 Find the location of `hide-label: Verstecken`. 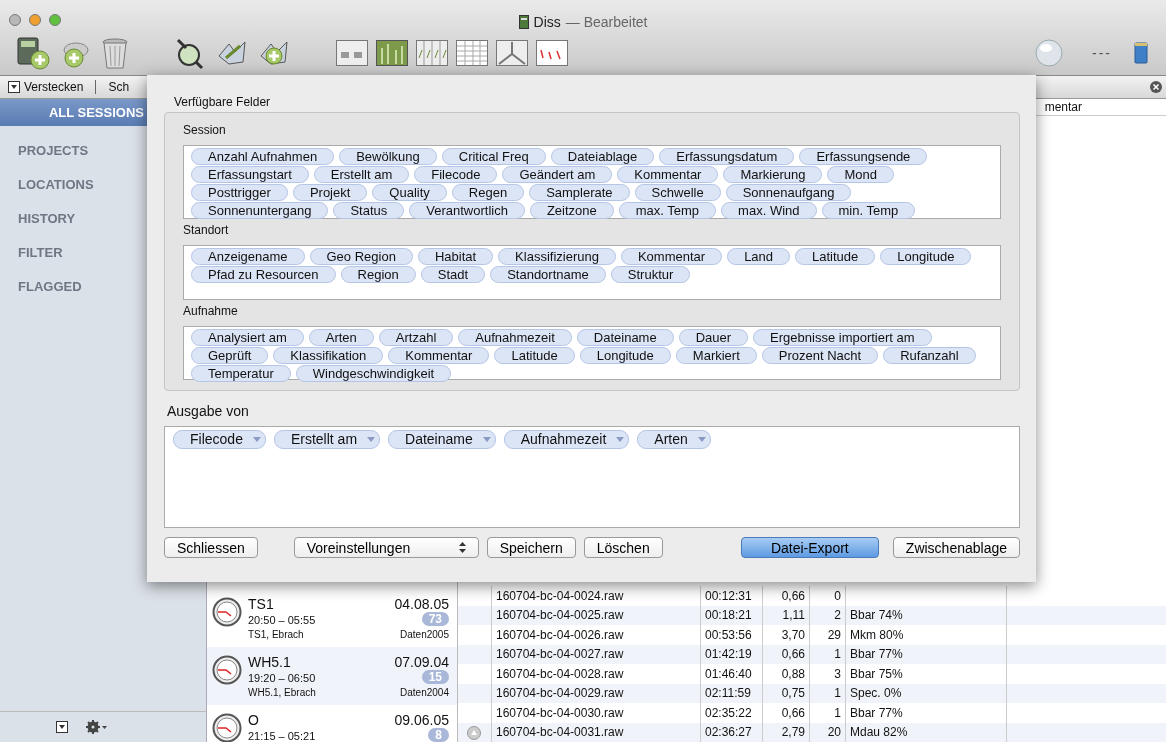

hide-label: Verstecken is located at coordinates (54, 87).